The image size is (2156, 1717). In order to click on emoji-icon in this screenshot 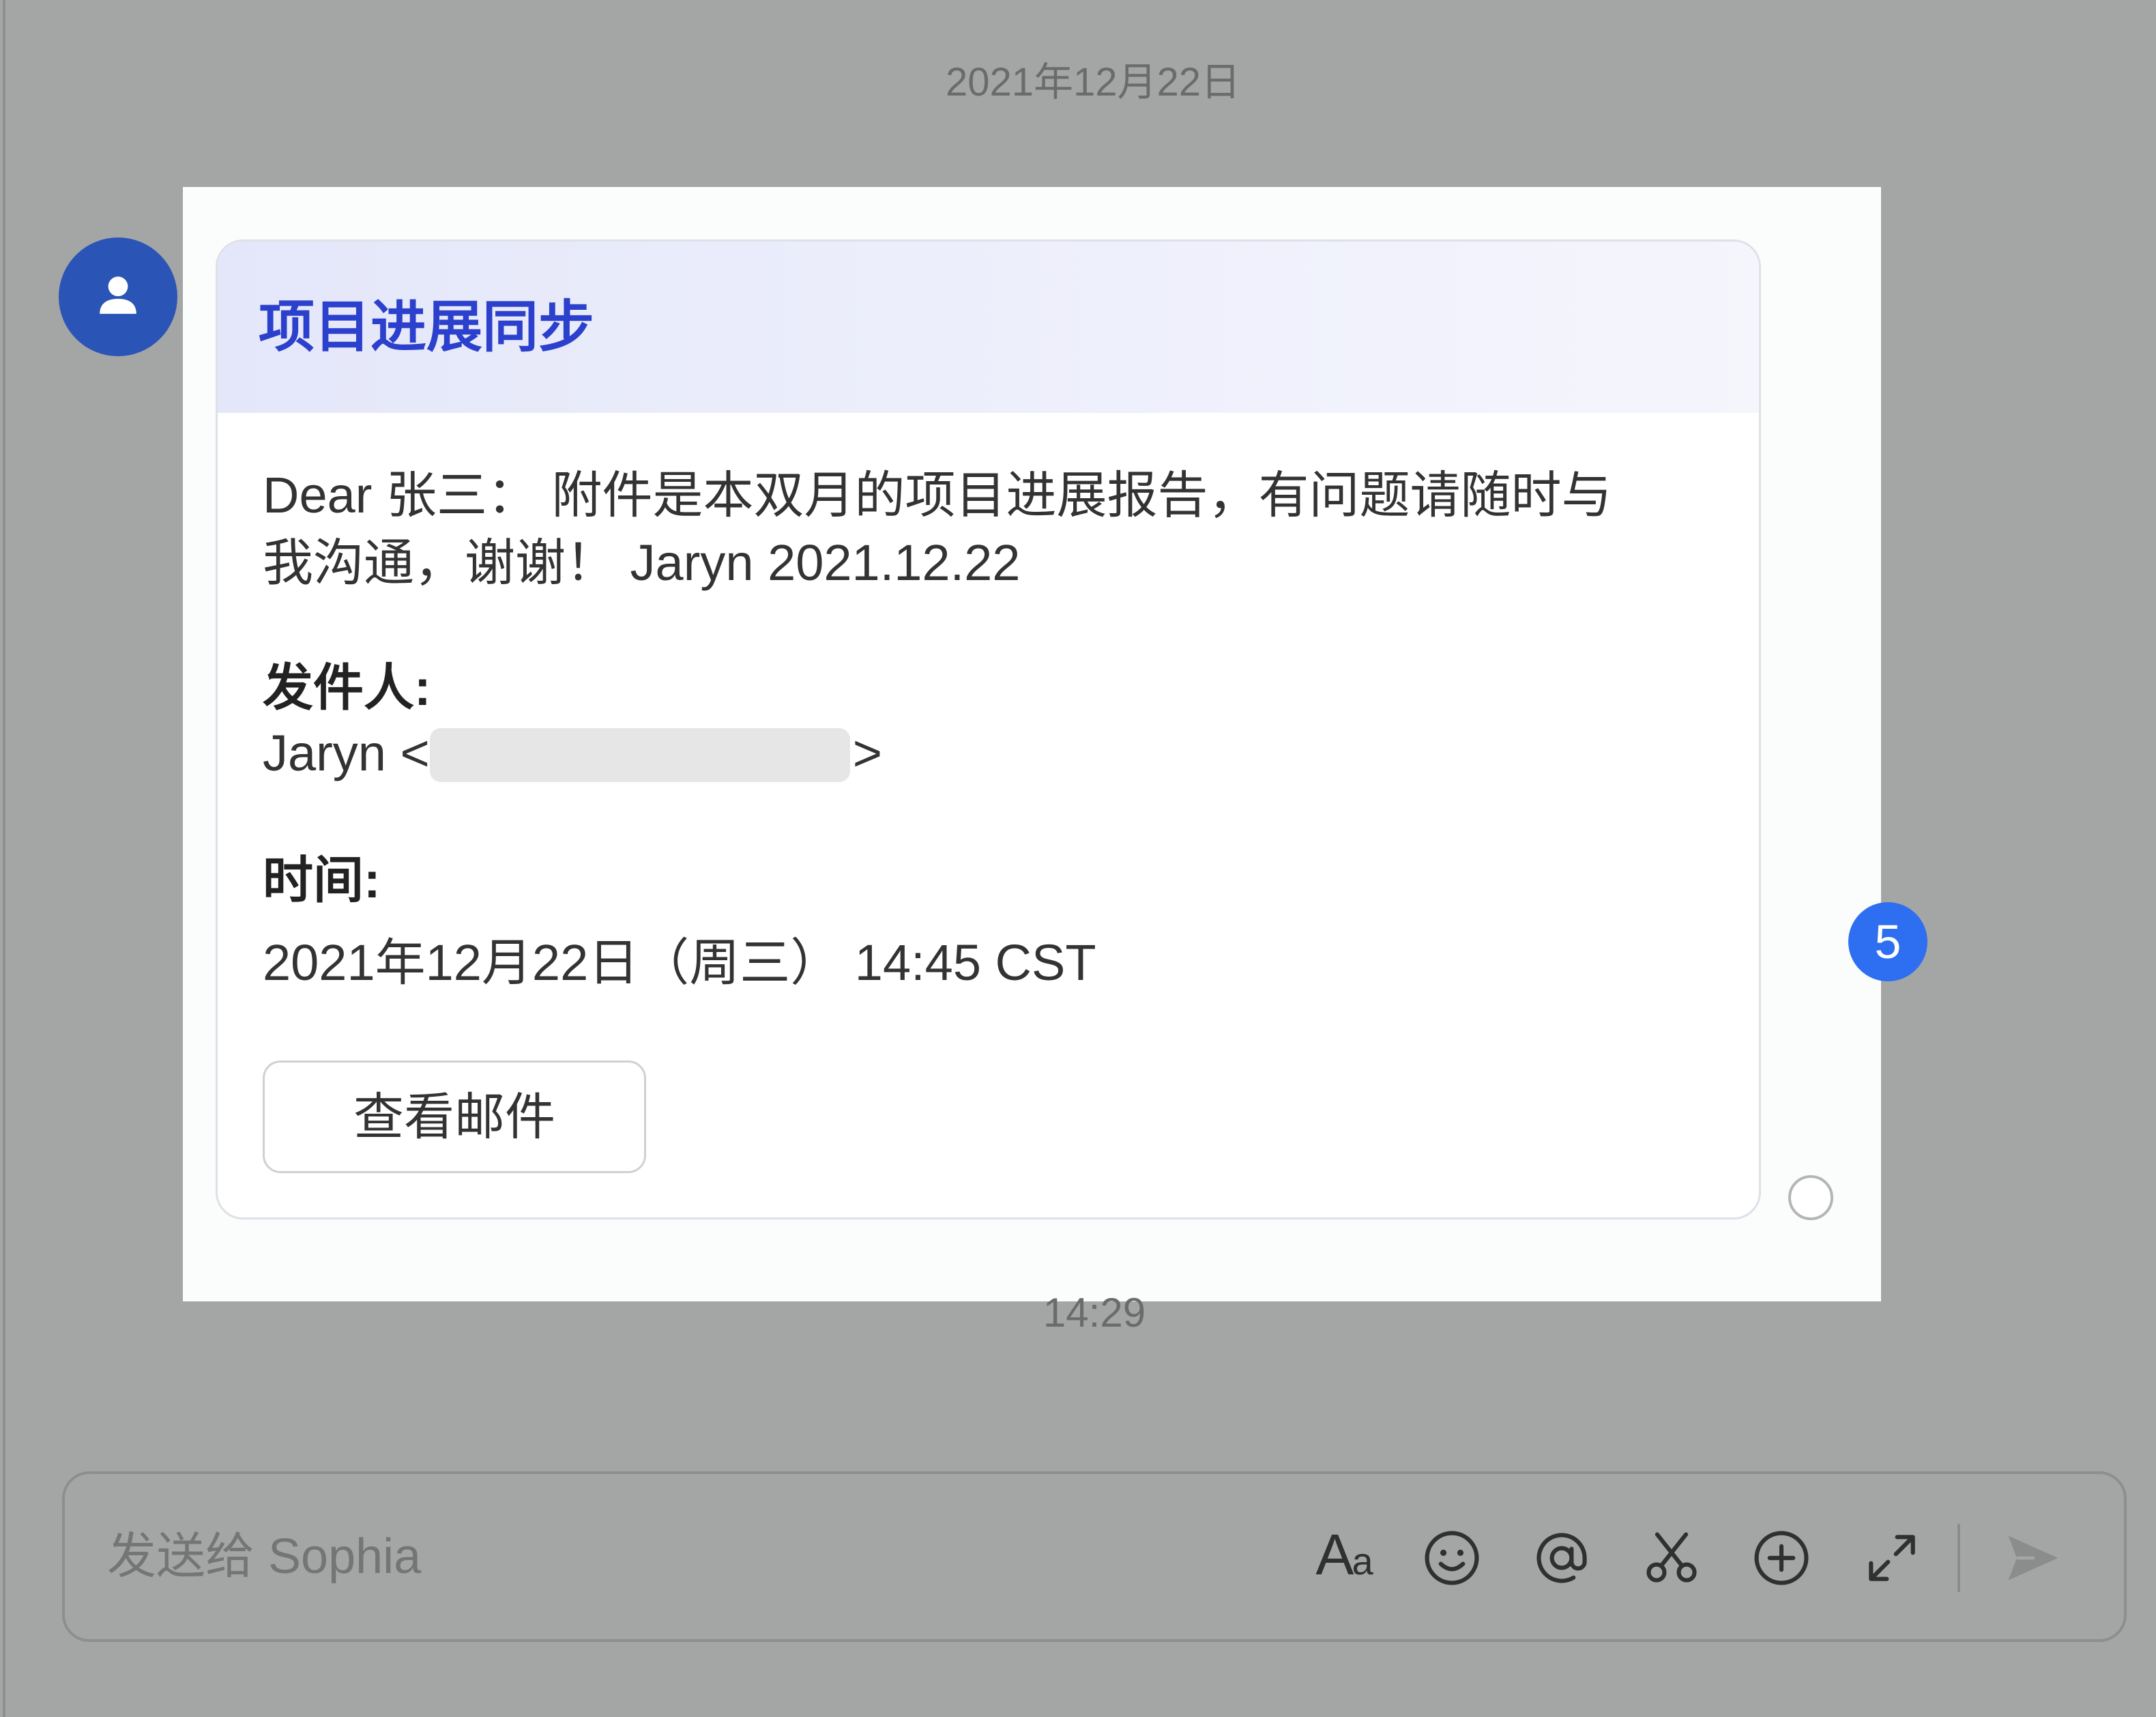, I will do `click(1452, 1558)`.